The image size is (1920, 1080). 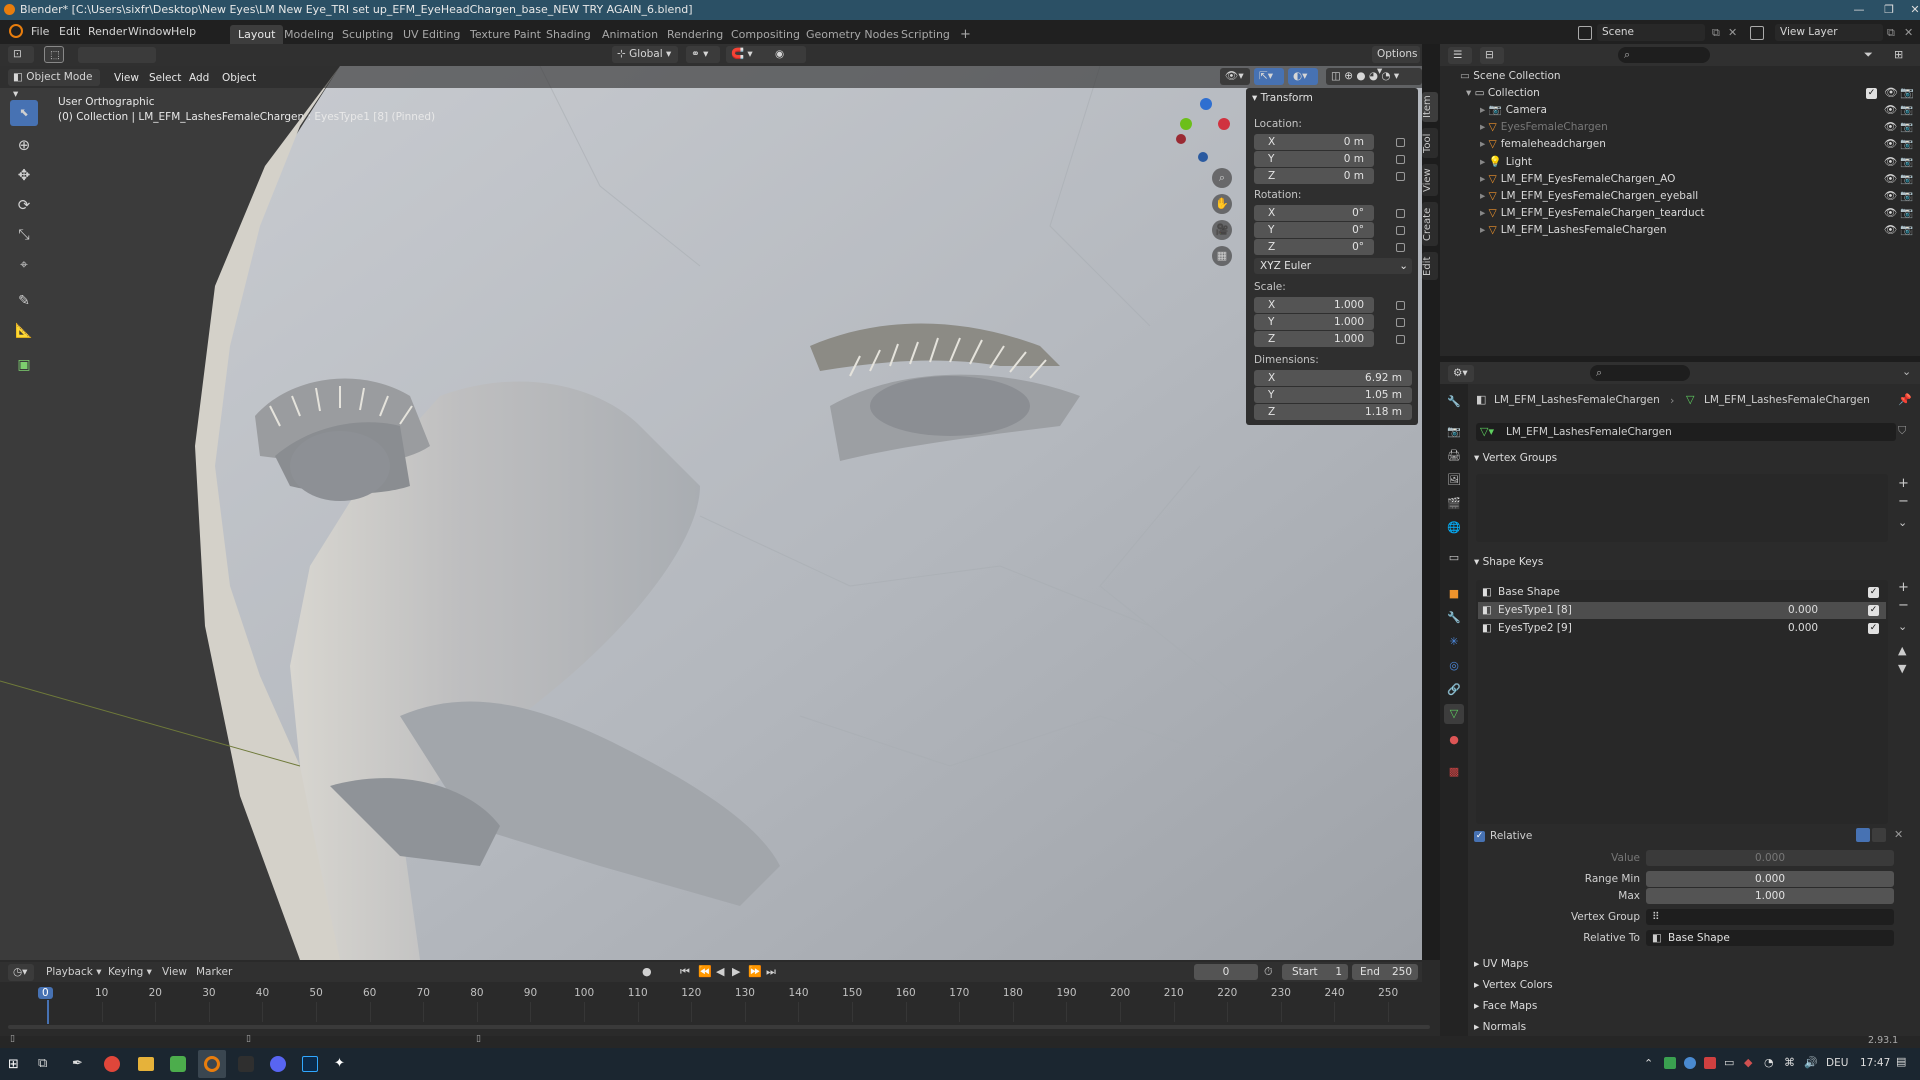 I want to click on remove-shape-key-icon: −, so click(x=1903, y=605).